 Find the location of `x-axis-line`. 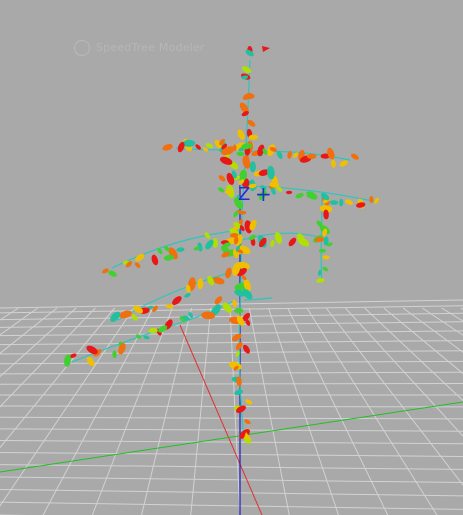

x-axis-line is located at coordinates (221, 419).